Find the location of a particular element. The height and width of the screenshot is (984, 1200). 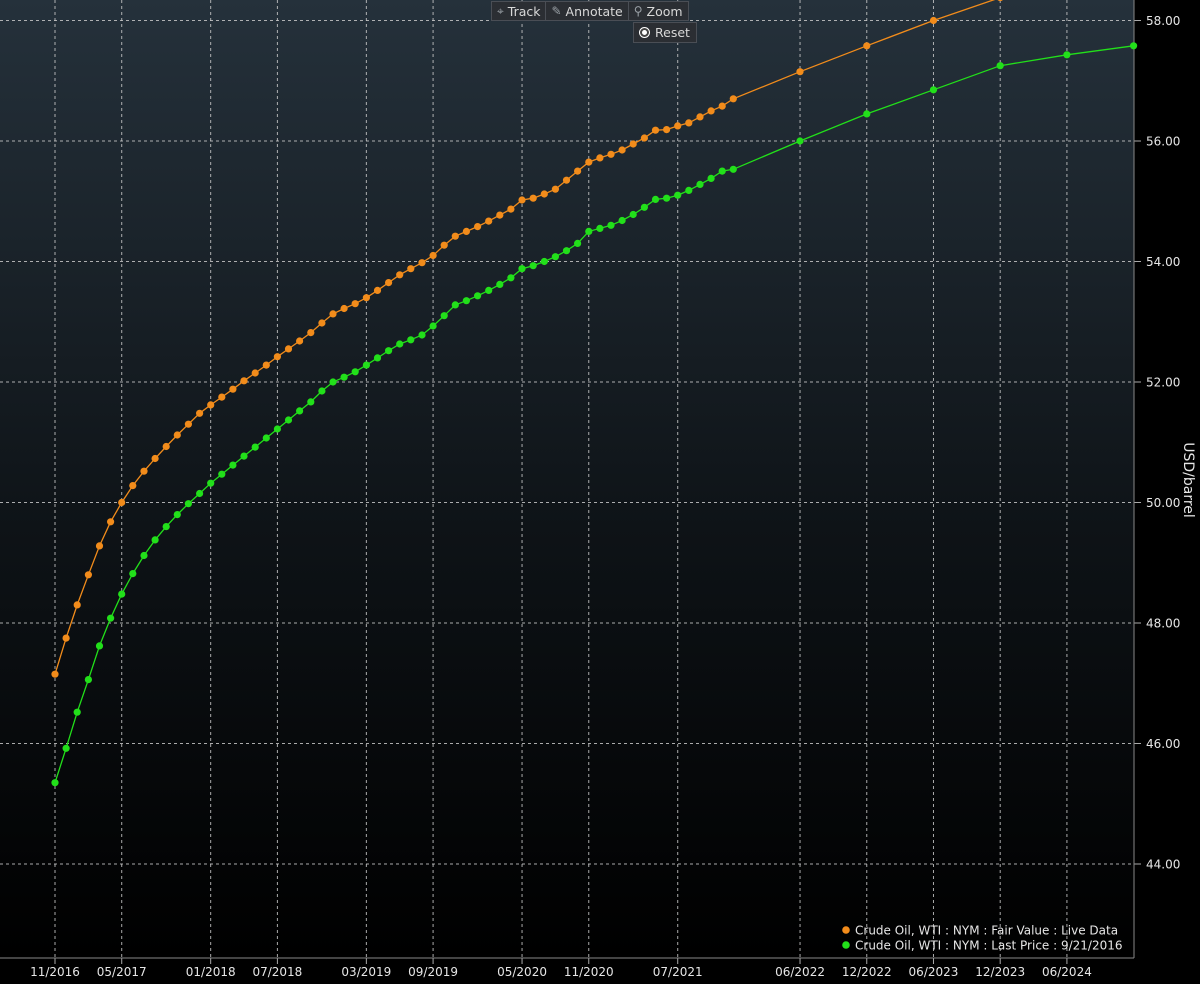

zoom-button: ⚲ Zoom is located at coordinates (658, 11).